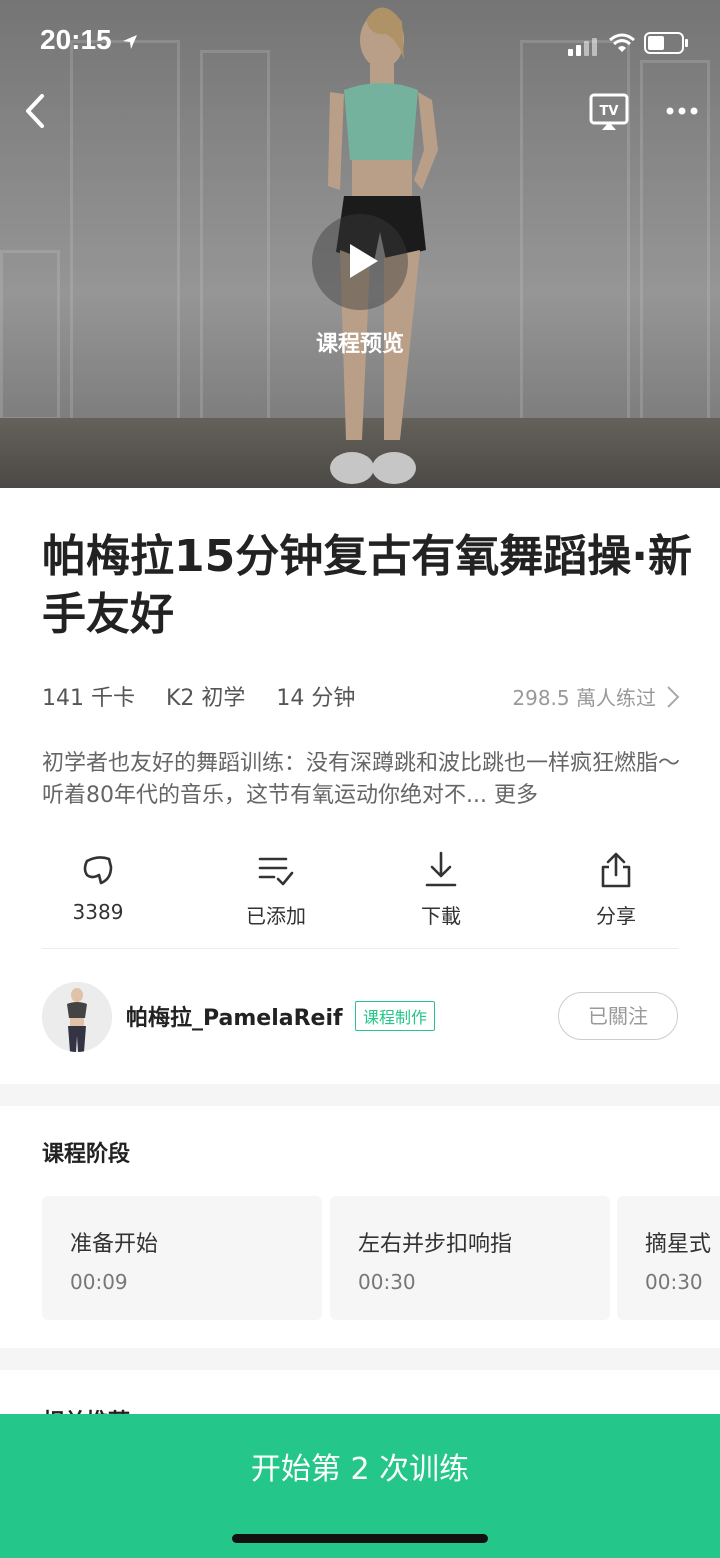 Image resolution: width=720 pixels, height=1558 pixels. Describe the element at coordinates (673, 696) in the screenshot. I see `chevron-right-icon` at that location.